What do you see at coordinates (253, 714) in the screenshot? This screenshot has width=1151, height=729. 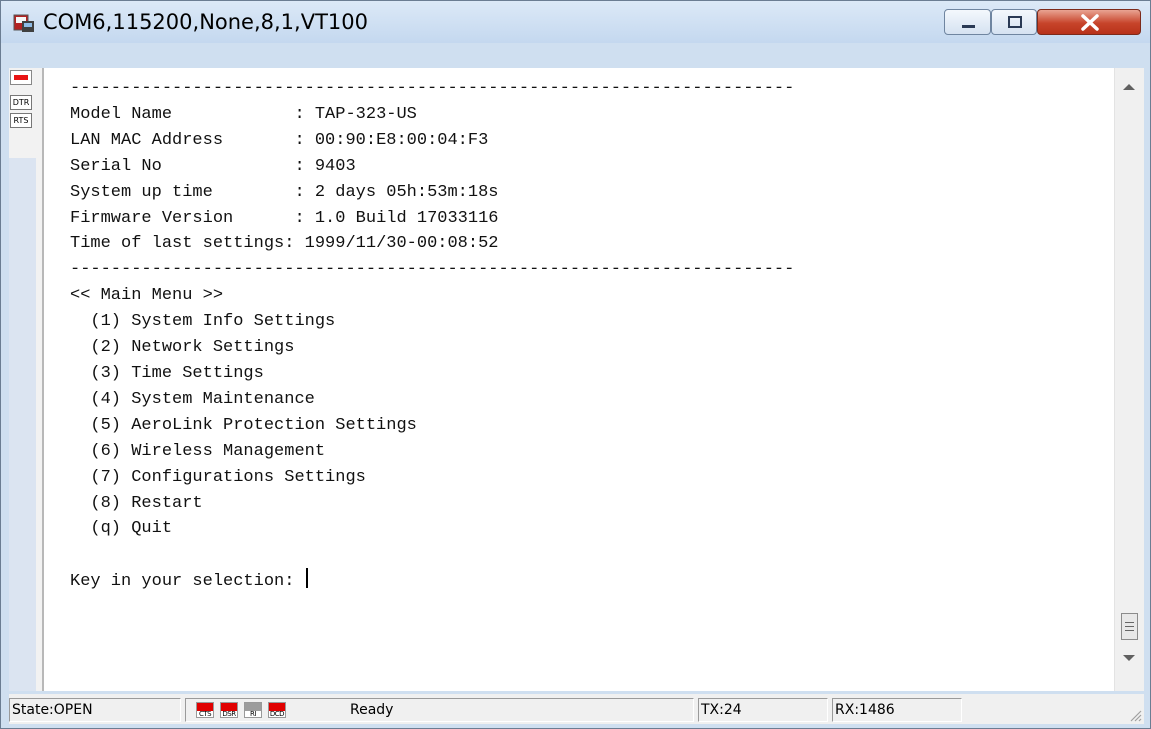 I see `ri-label: RI` at bounding box center [253, 714].